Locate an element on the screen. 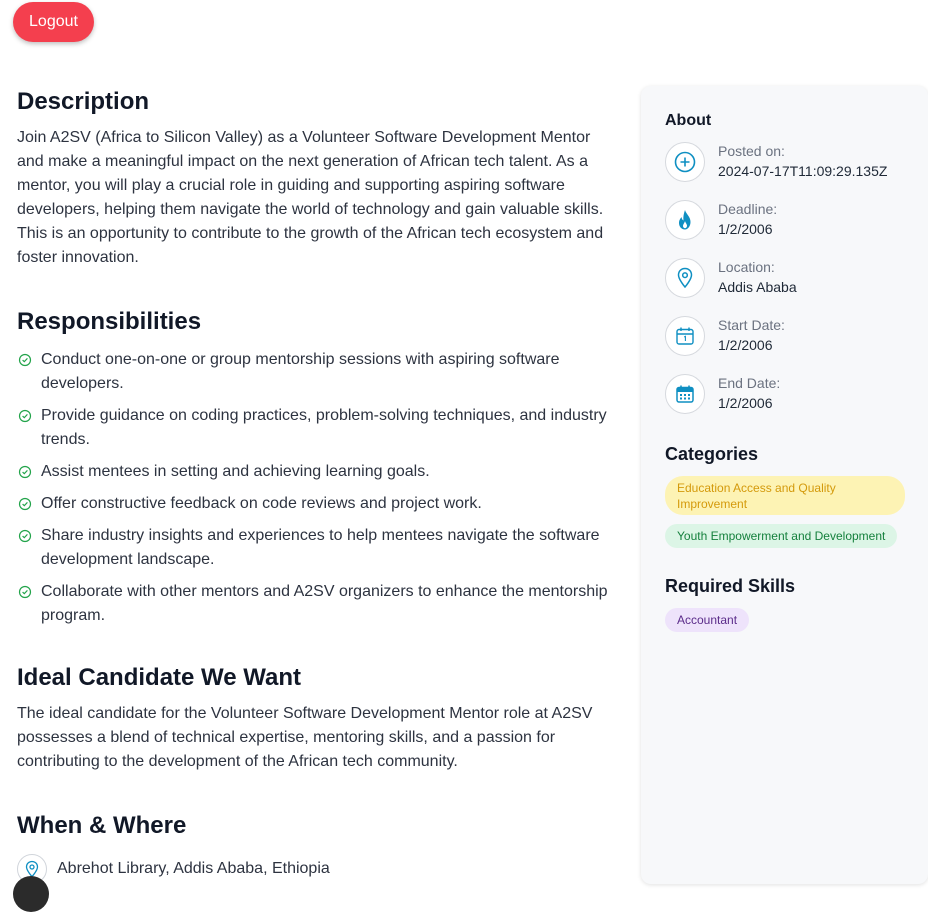  end-date-label: End Date: is located at coordinates (749, 383).